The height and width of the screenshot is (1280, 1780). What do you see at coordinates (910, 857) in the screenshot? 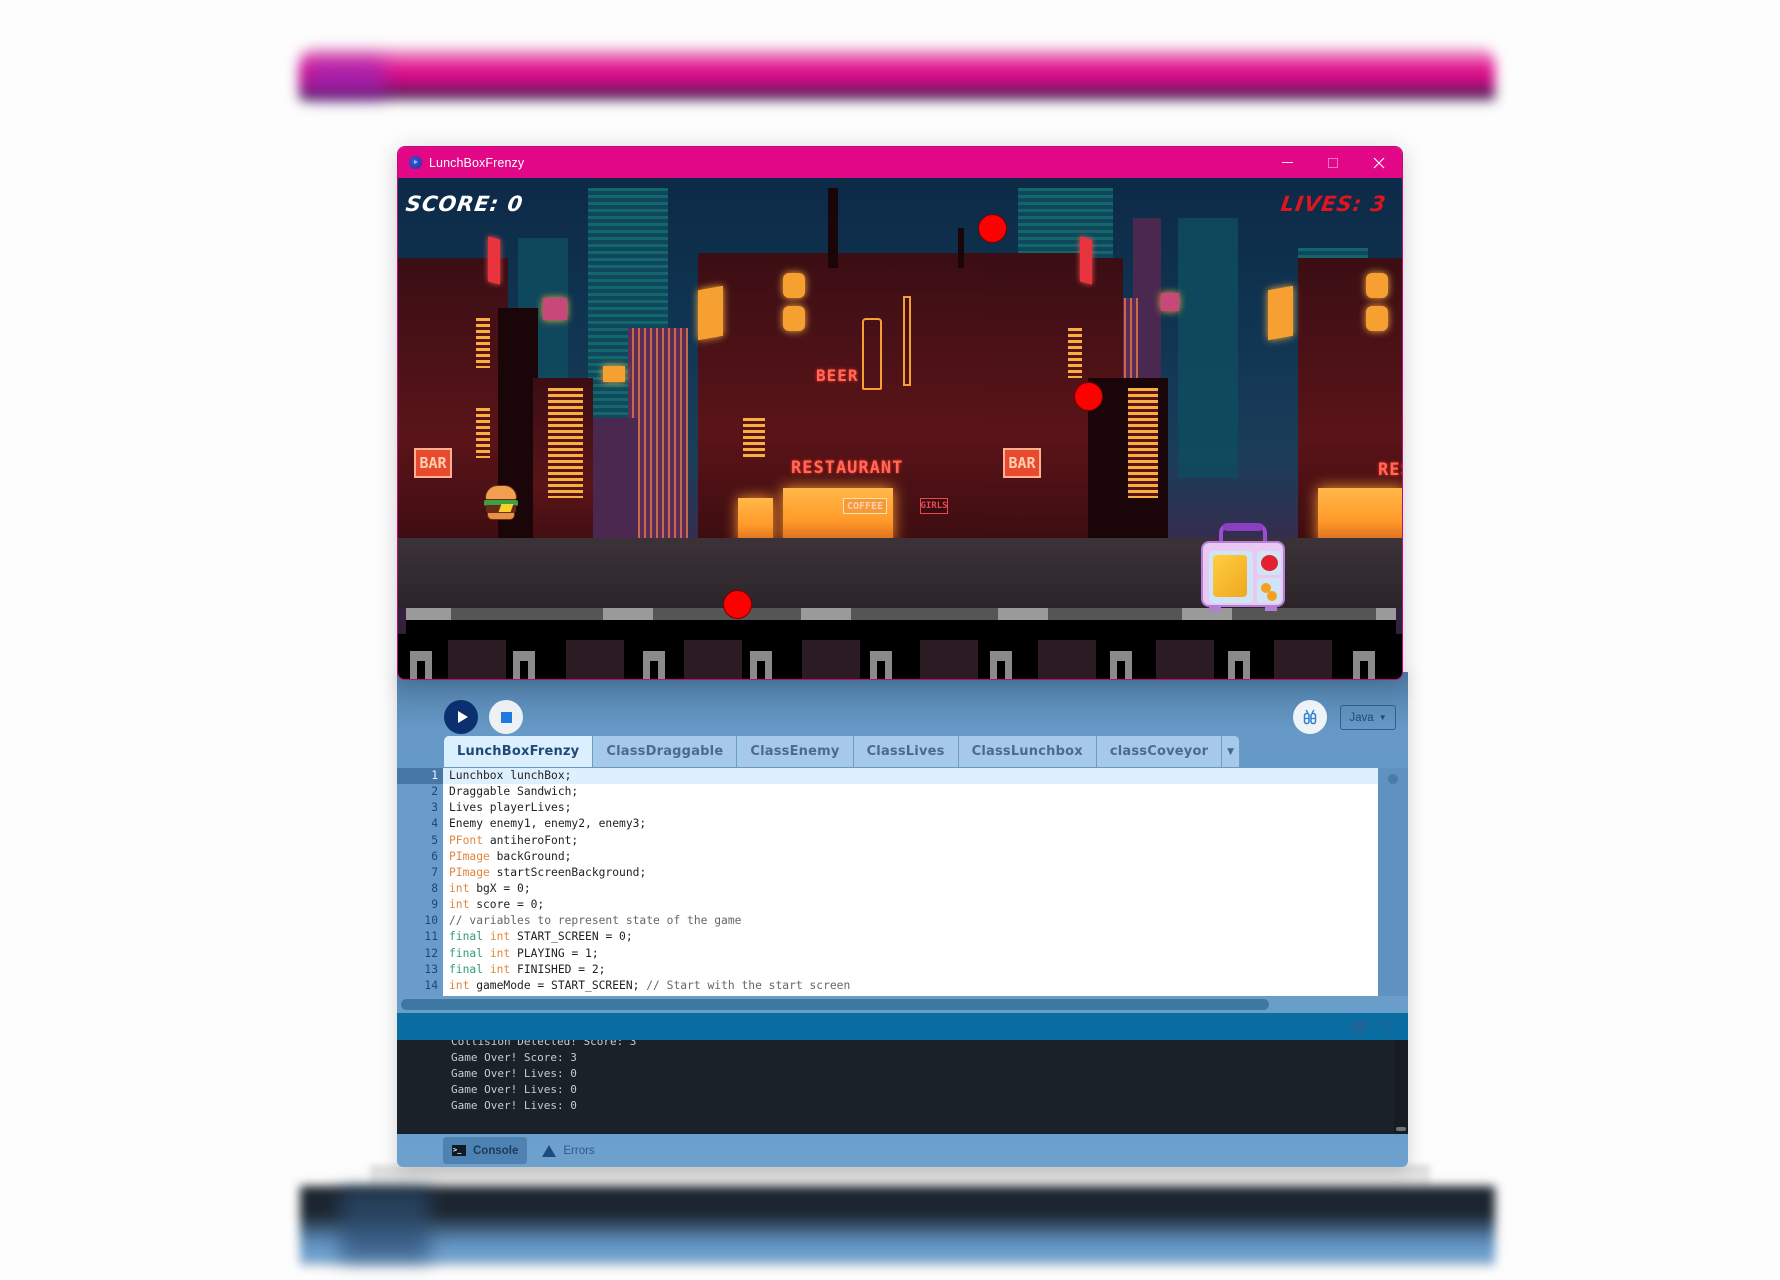
I see `code-line: PImage backGround;` at bounding box center [910, 857].